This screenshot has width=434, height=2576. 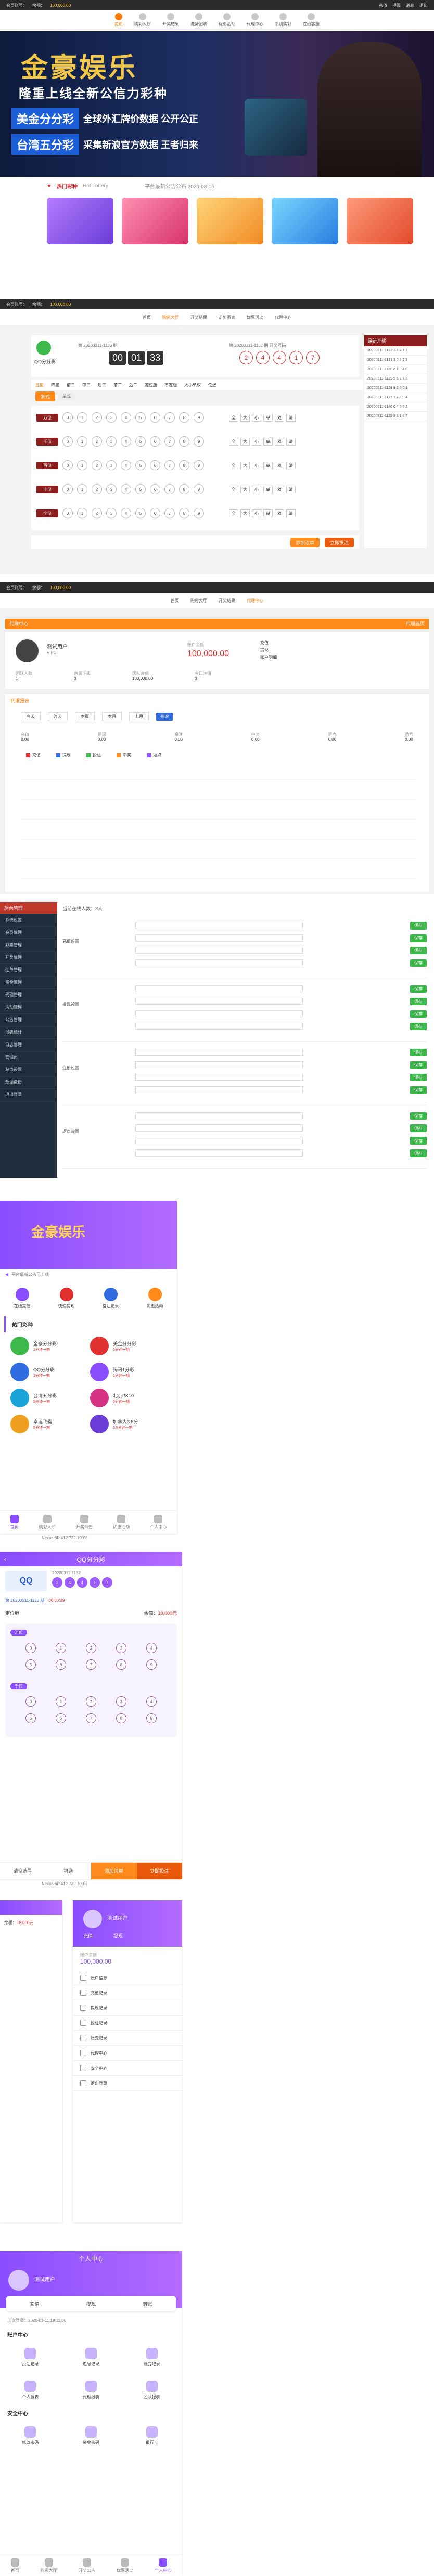 What do you see at coordinates (66, 396) in the screenshot?
I see `subtab-single: 单式` at bounding box center [66, 396].